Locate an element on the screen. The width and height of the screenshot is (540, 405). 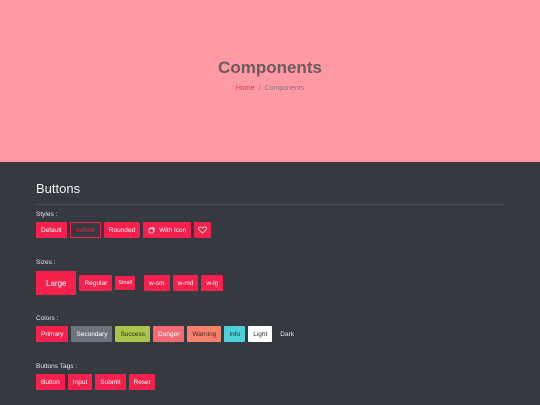
section-title: Buttons is located at coordinates (58, 188).